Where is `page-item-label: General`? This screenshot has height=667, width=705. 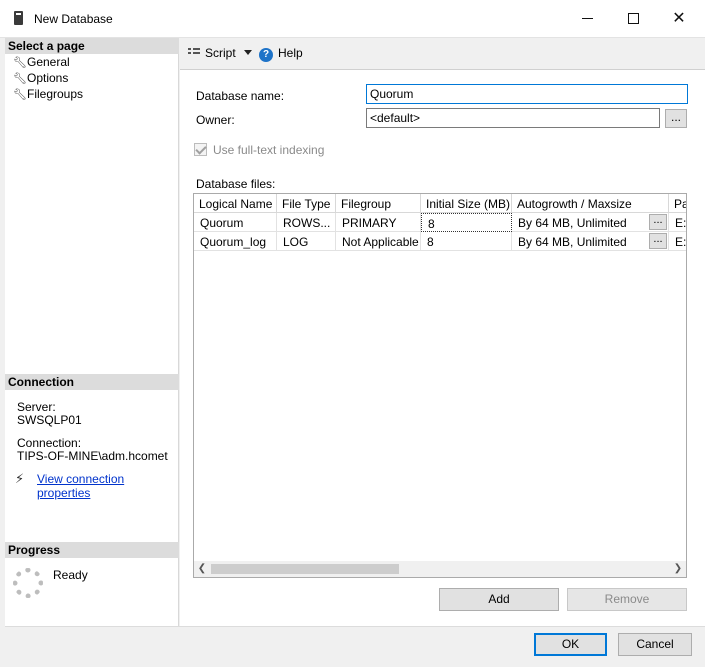
page-item-label: General is located at coordinates (48, 62).